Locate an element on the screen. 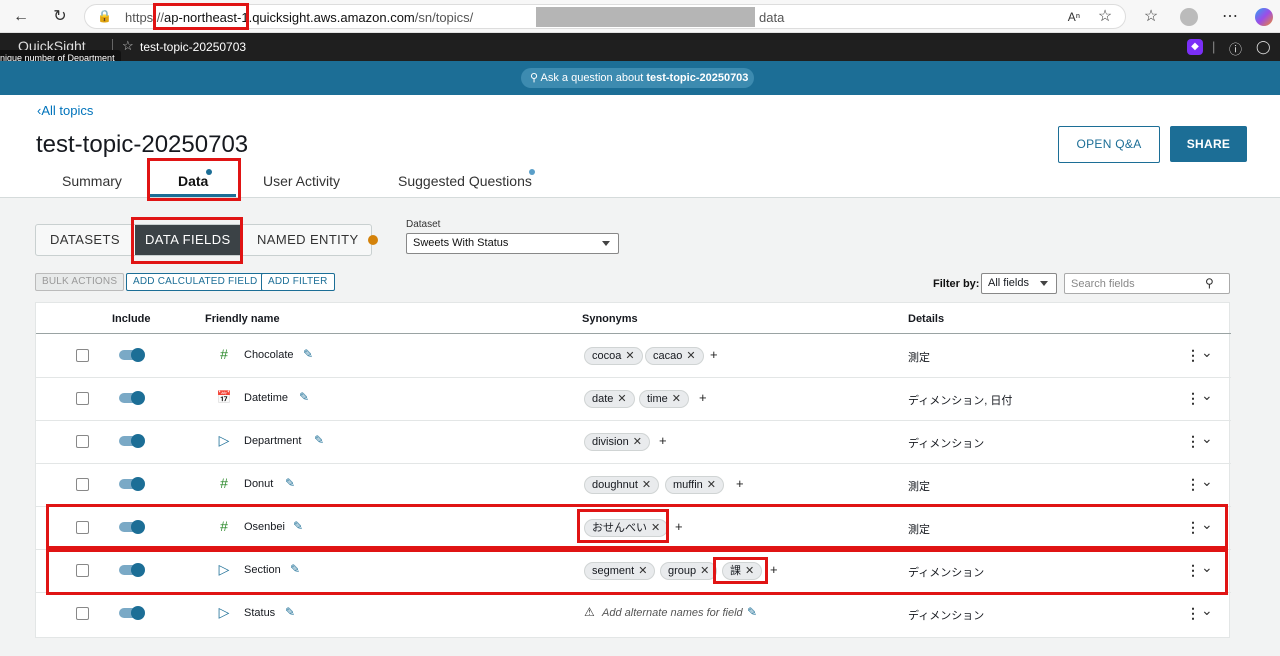  table-row: ▷ Department ✎ division ✕ + ディメンション ⋮ ⌄ is located at coordinates (633, 442).